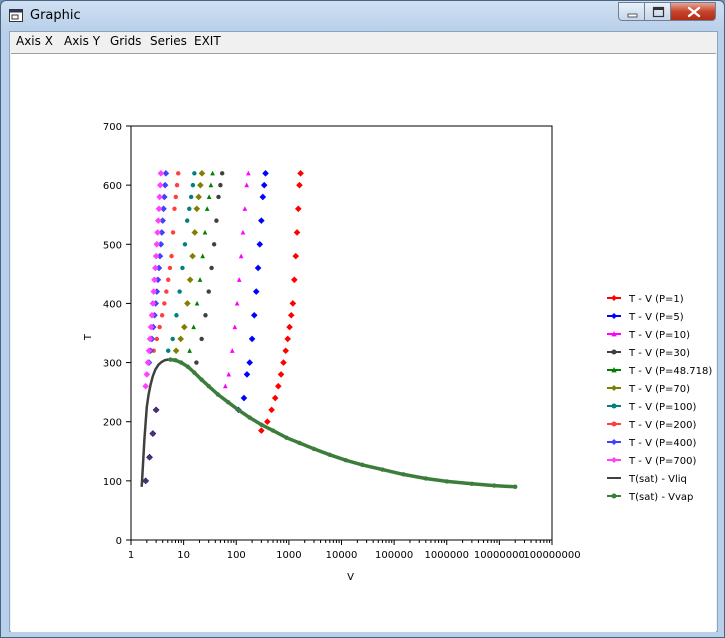 This screenshot has width=725, height=638. Describe the element at coordinates (362, 16) in the screenshot. I see `title-bar: Graphic` at that location.